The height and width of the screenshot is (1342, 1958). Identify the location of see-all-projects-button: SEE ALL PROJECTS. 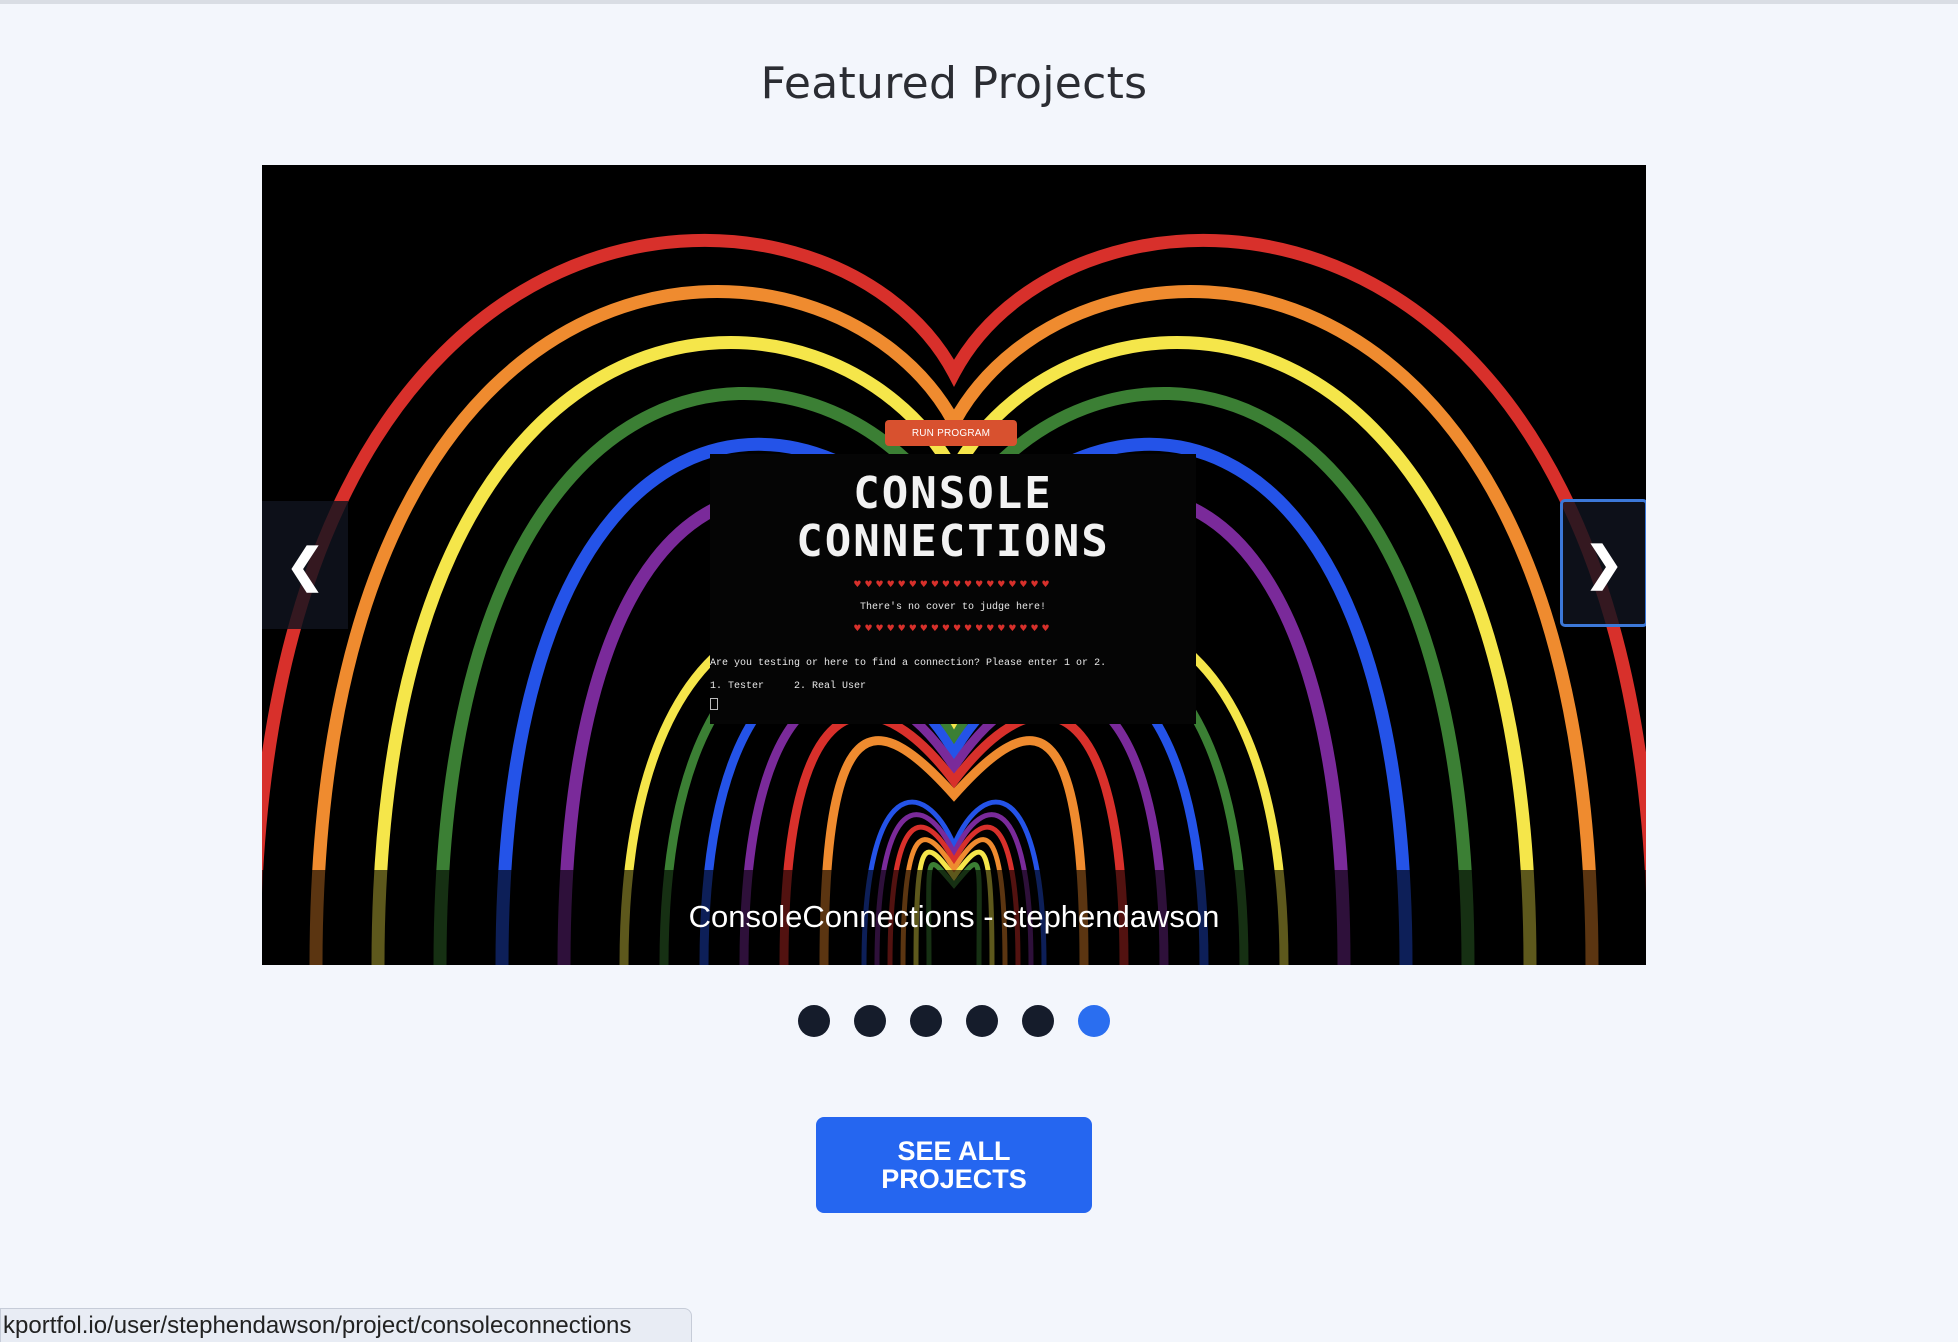
(954, 1165).